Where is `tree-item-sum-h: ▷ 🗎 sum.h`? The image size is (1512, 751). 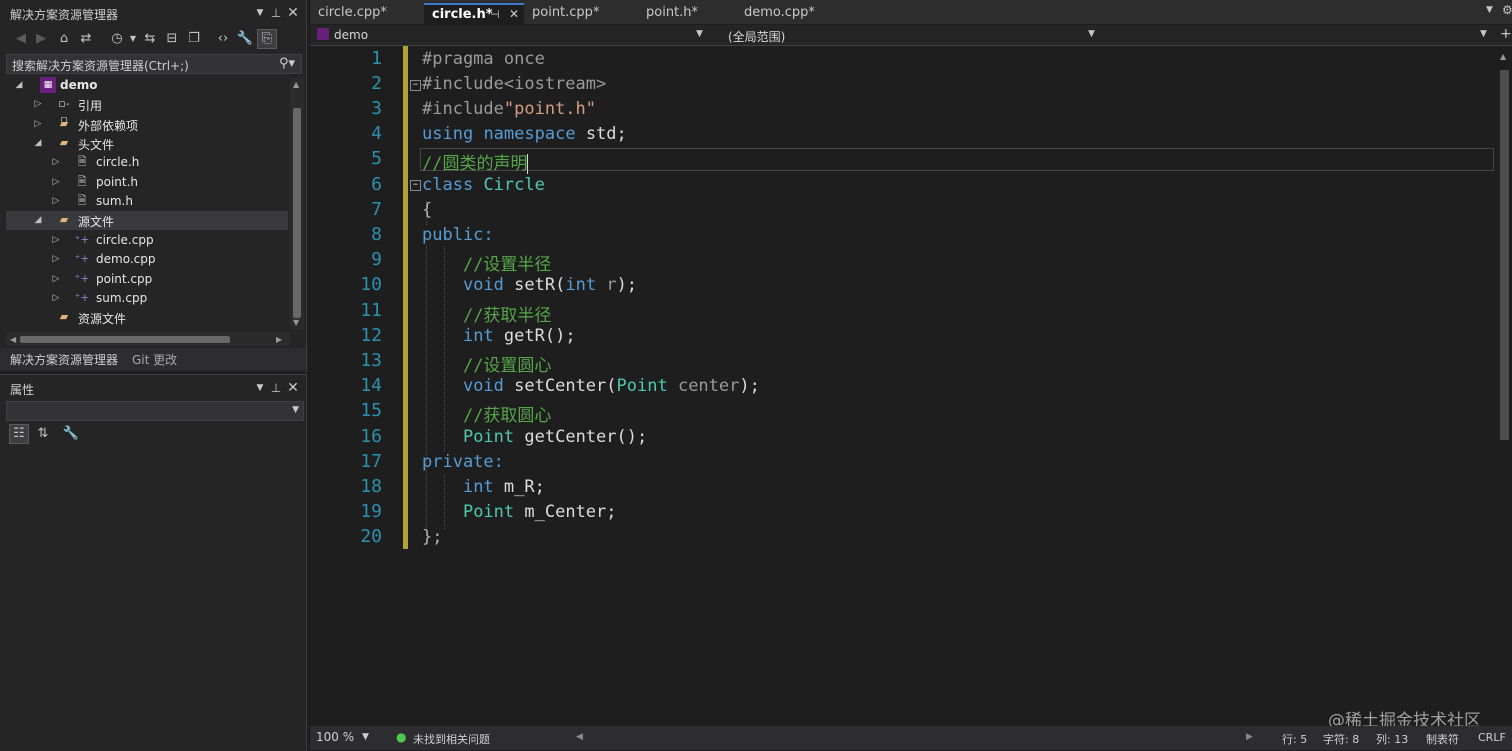 tree-item-sum-h: ▷ 🗎 sum.h is located at coordinates (147, 201).